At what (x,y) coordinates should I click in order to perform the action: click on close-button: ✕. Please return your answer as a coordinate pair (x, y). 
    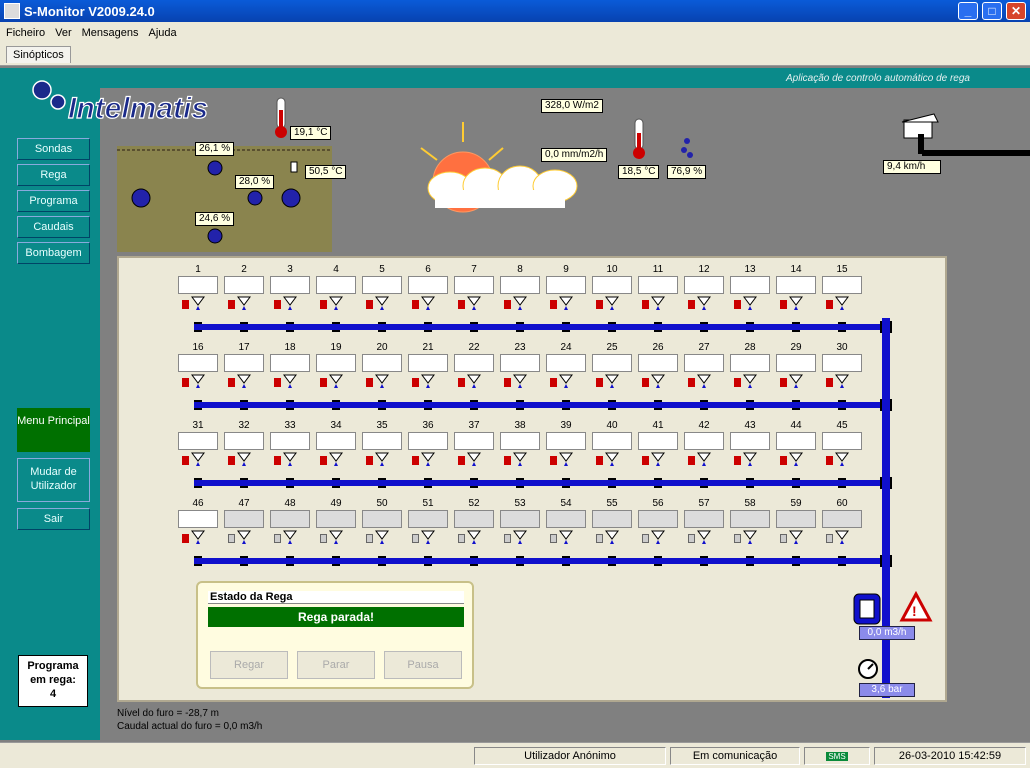
    Looking at the image, I should click on (1016, 11).